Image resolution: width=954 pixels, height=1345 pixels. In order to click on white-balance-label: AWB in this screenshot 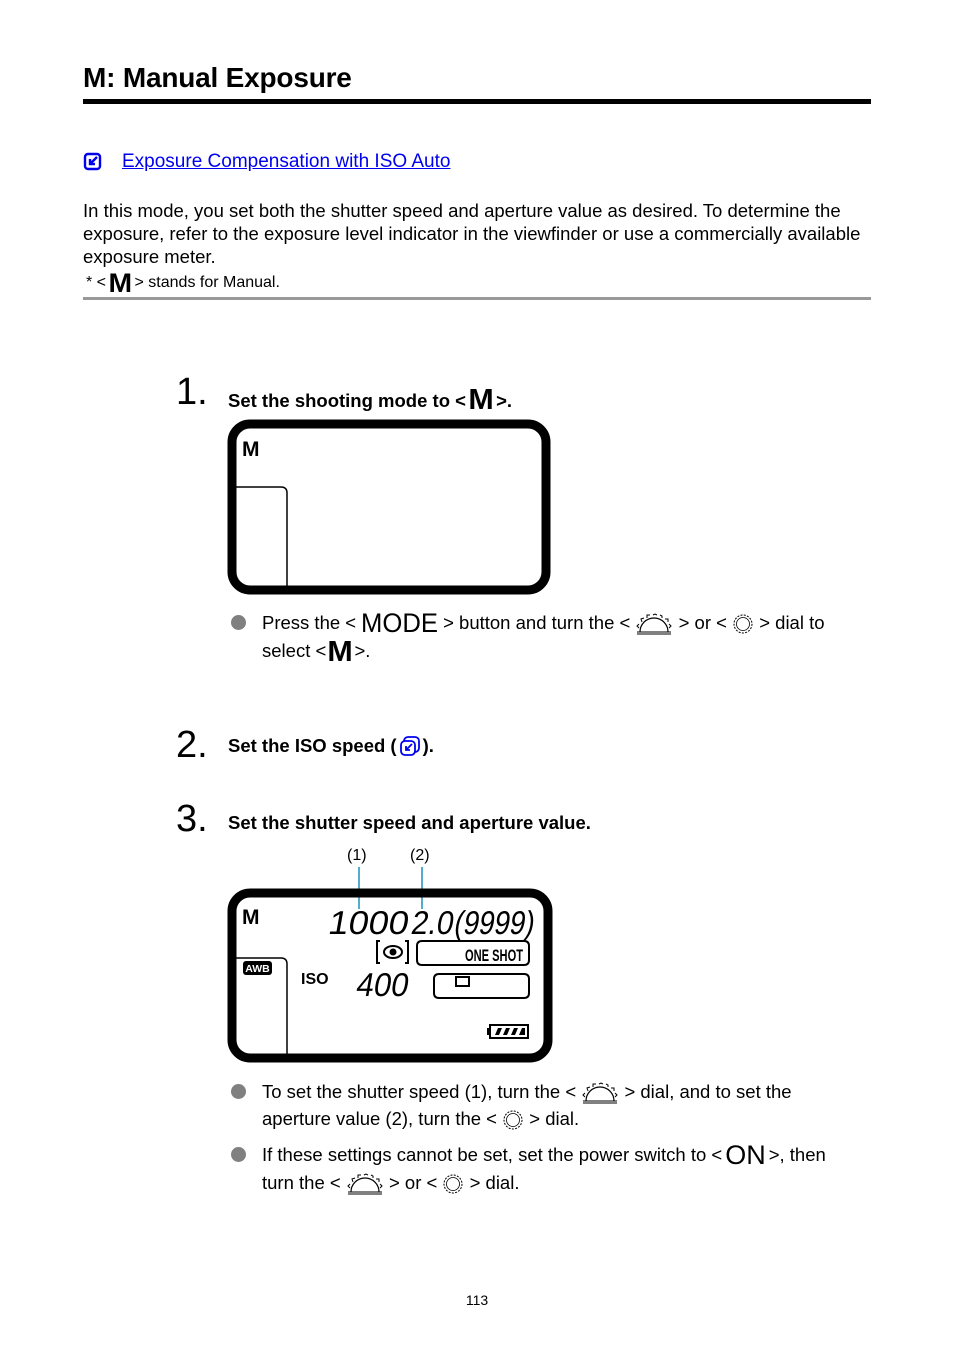, I will do `click(257, 969)`.